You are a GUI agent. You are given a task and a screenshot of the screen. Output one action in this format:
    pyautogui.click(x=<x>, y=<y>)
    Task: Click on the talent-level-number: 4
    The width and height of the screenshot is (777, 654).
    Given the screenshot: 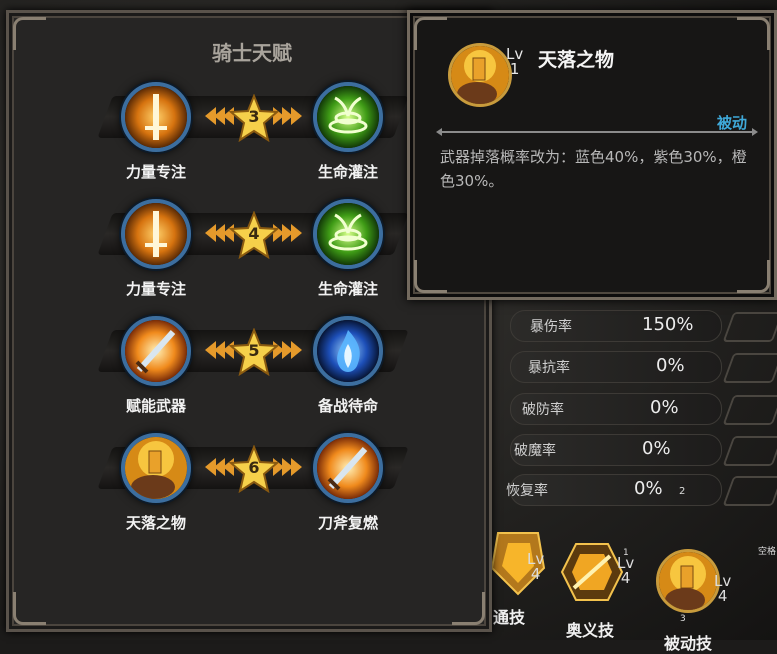 What is the action you would take?
    pyautogui.click(x=254, y=233)
    